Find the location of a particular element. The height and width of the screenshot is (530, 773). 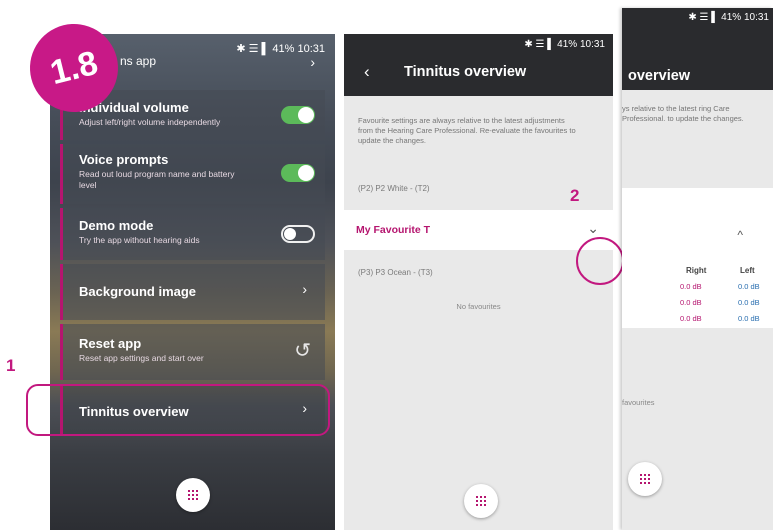

column-header-left: Left is located at coordinates (747, 270).